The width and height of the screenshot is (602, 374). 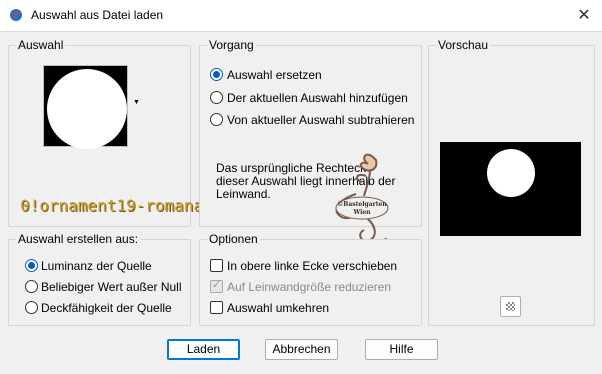 What do you see at coordinates (463, 45) in the screenshot?
I see `group-vorschau-label: Vorschau` at bounding box center [463, 45].